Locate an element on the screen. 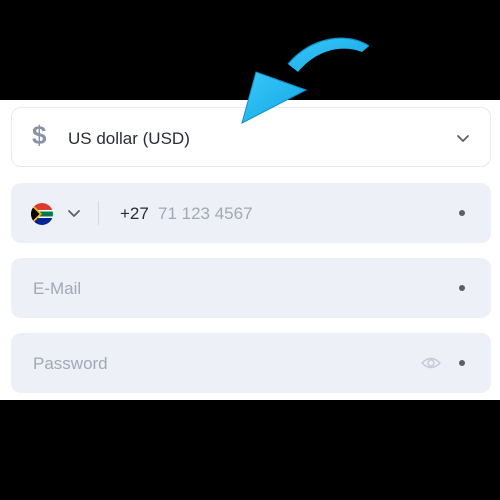  divider is located at coordinates (98, 213).